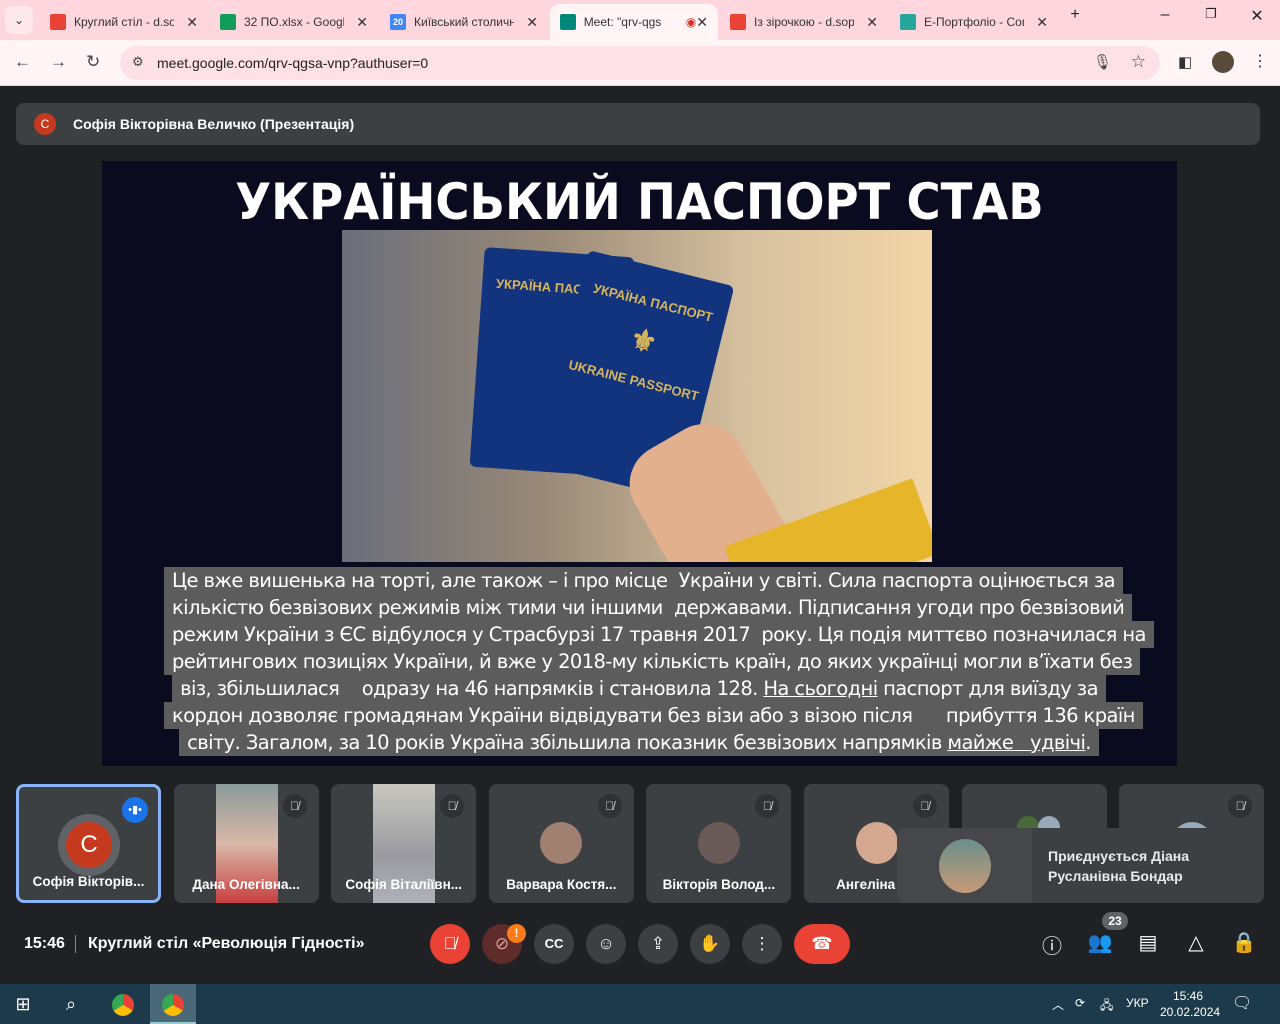  What do you see at coordinates (516, 933) in the screenshot?
I see `camera-warning-badge: !` at bounding box center [516, 933].